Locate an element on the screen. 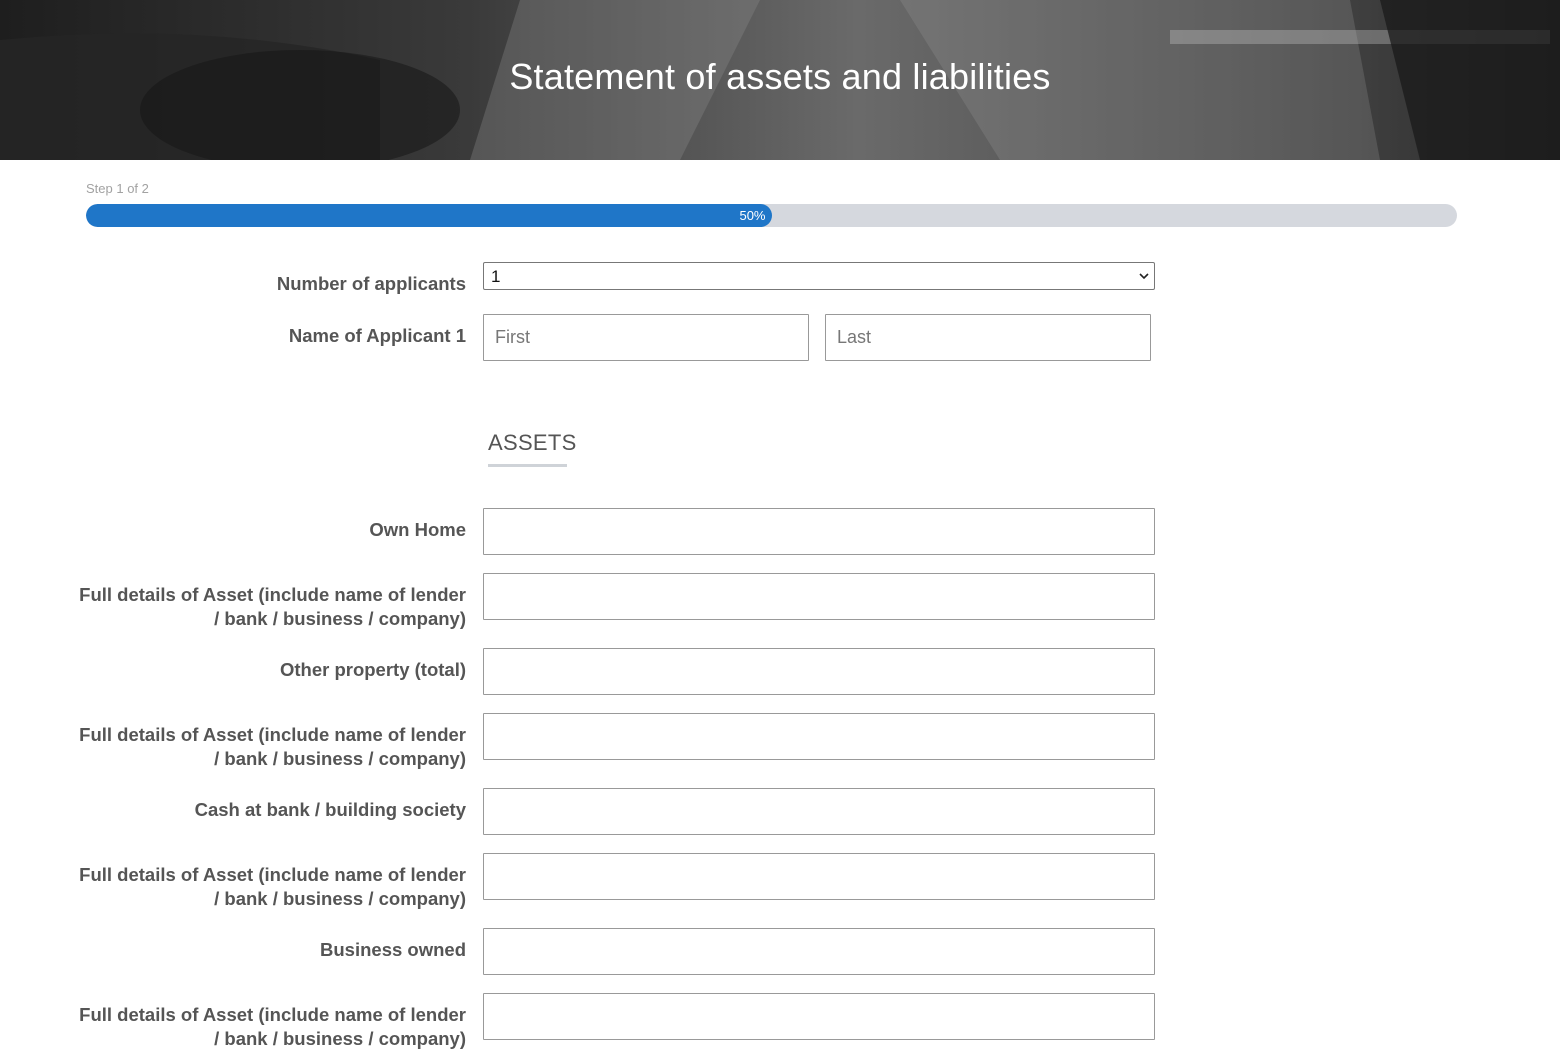 The height and width of the screenshot is (1051, 1560). other-property-input is located at coordinates (819, 671).